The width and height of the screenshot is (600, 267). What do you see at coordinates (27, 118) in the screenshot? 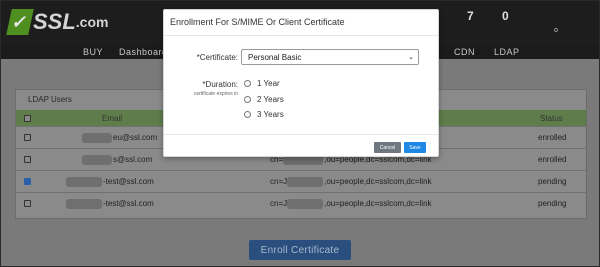
I see `select-all-checkbox` at bounding box center [27, 118].